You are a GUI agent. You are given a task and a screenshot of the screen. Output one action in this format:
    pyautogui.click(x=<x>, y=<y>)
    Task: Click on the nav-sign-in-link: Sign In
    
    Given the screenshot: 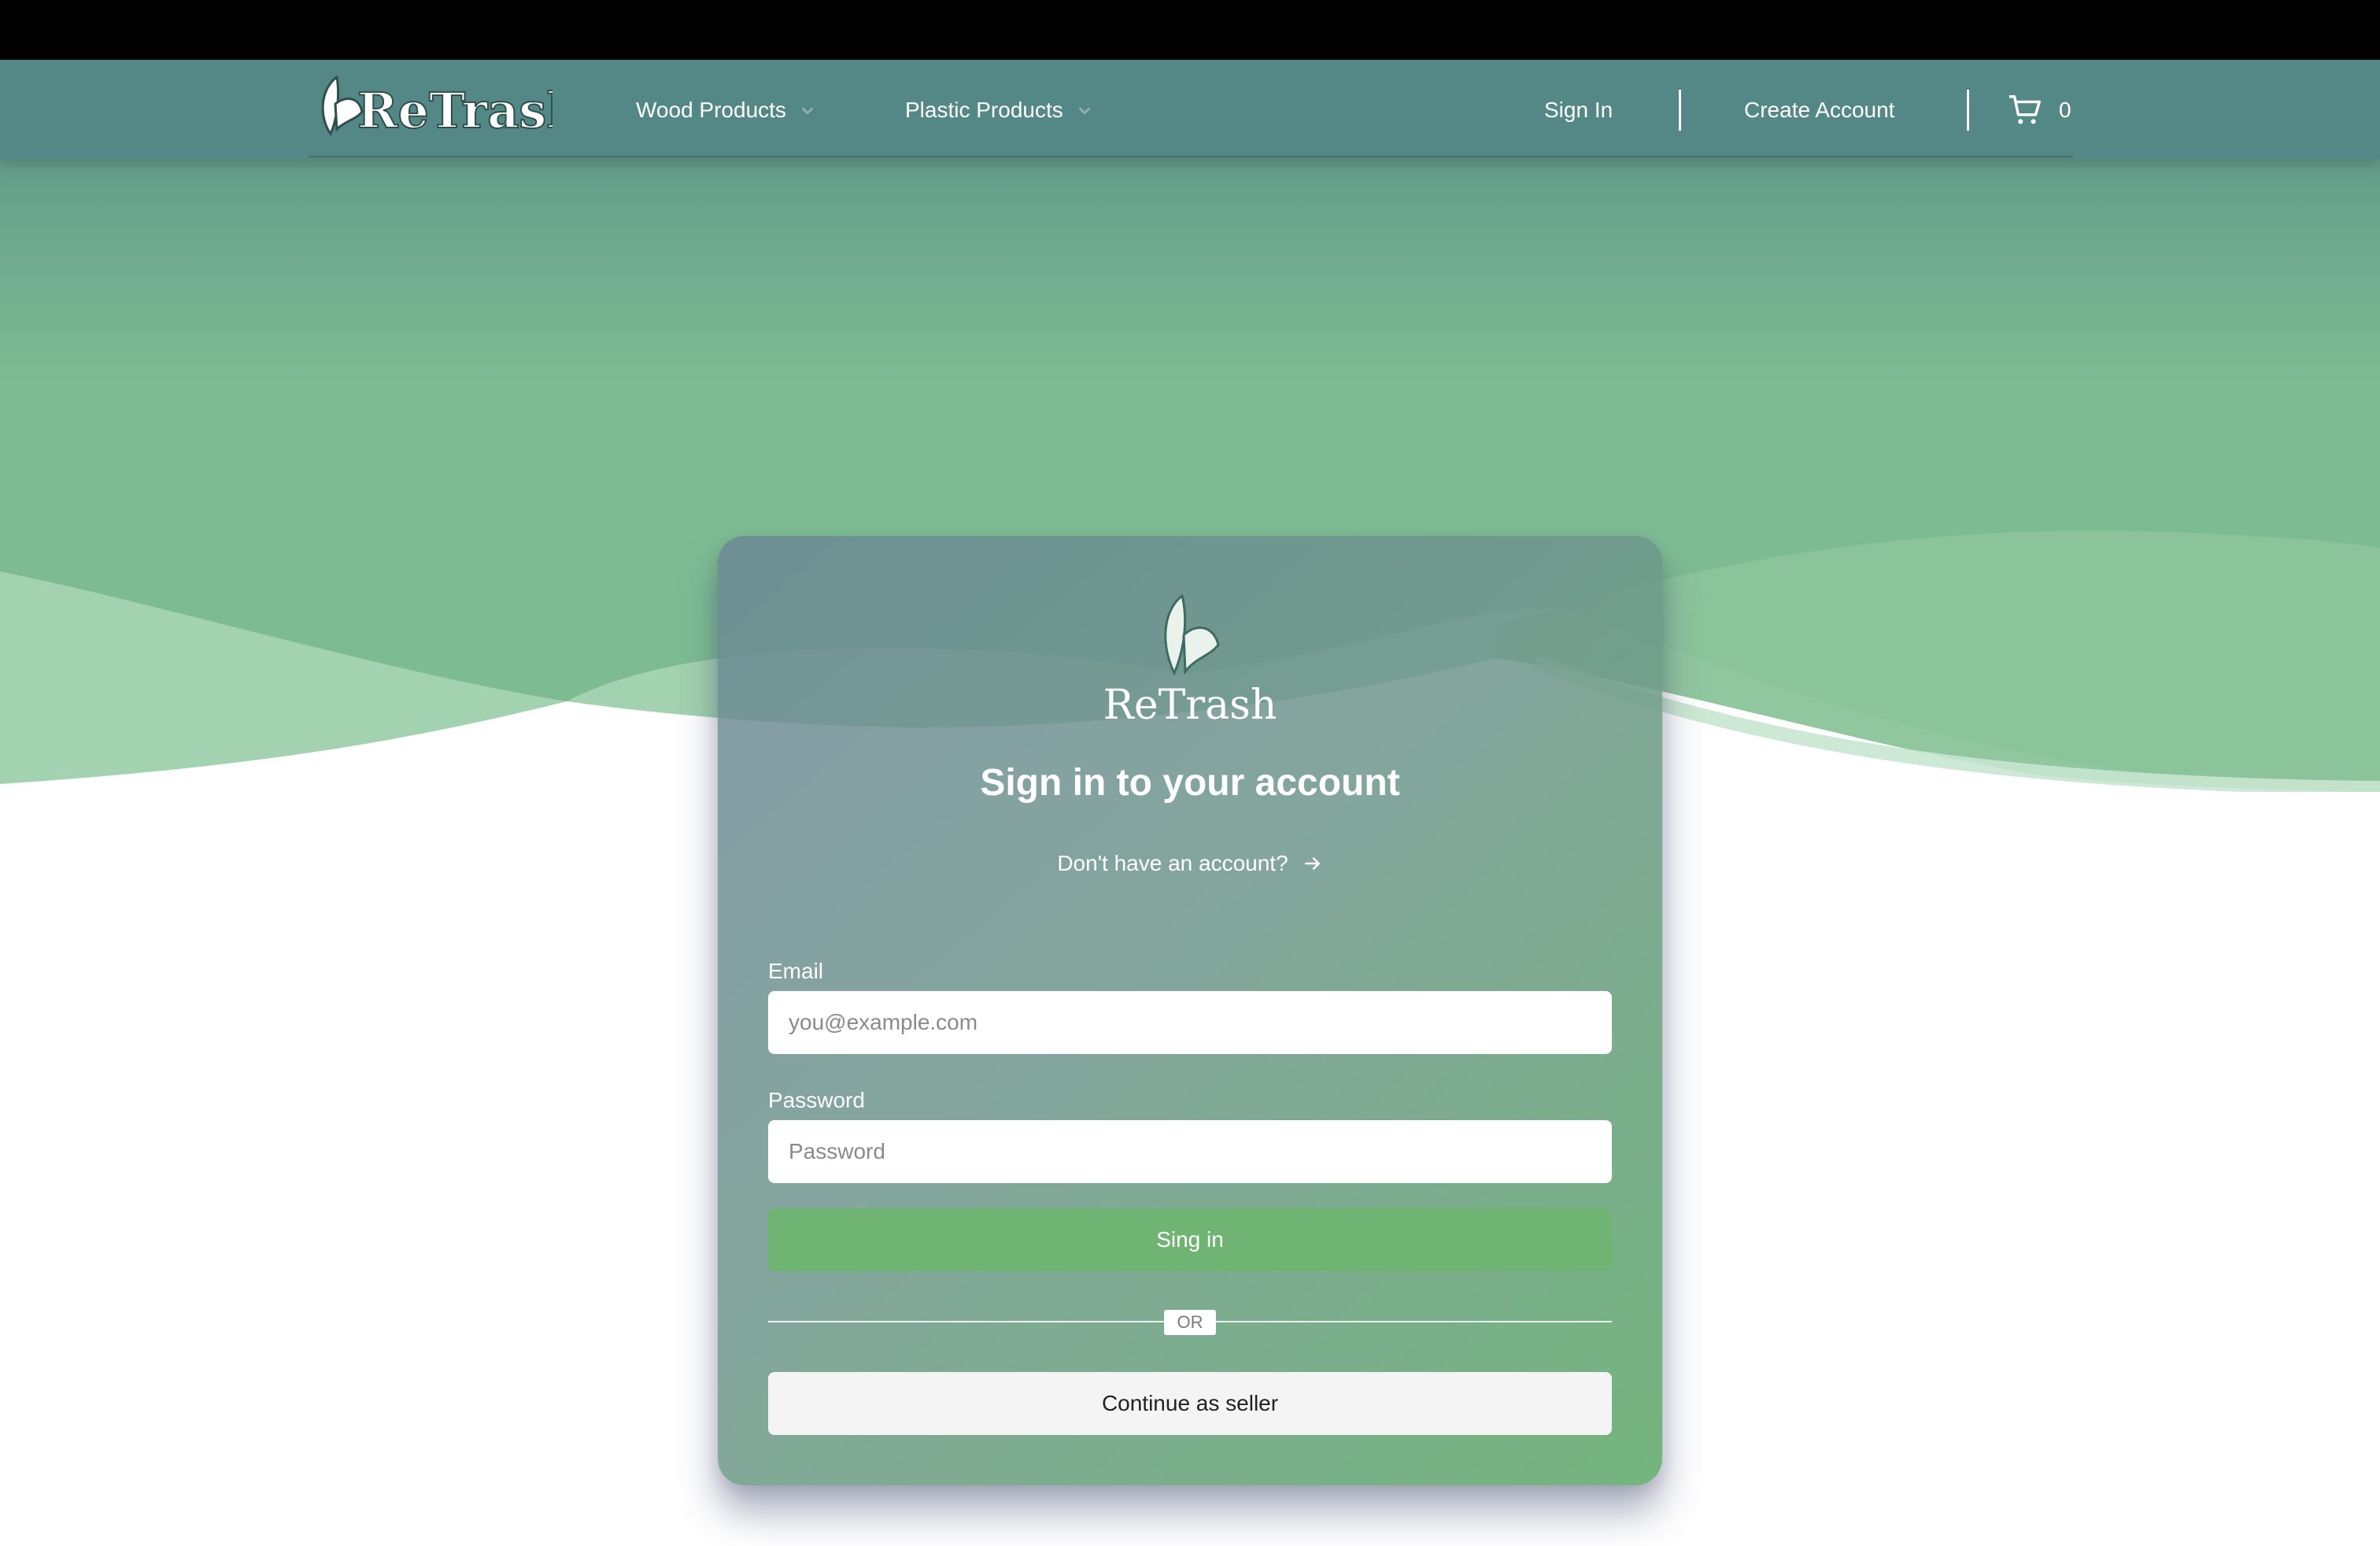 What is the action you would take?
    pyautogui.click(x=1578, y=110)
    